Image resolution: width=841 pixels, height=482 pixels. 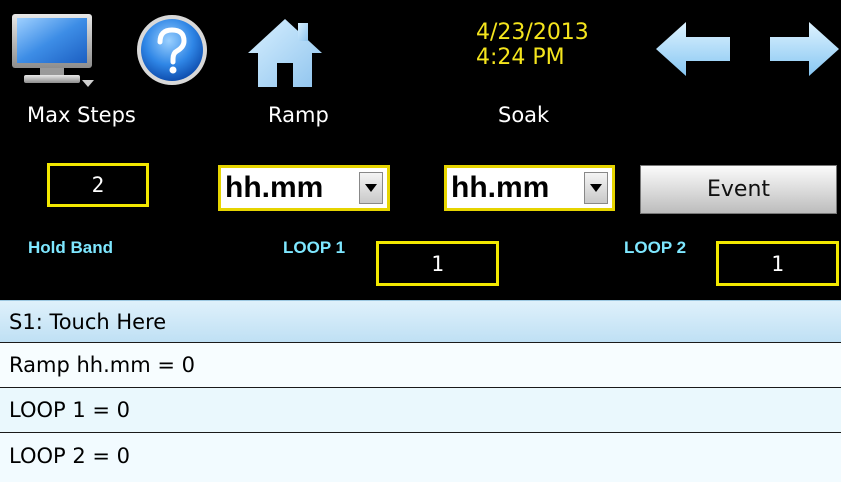 What do you see at coordinates (298, 115) in the screenshot?
I see `ramp-header: Ramp` at bounding box center [298, 115].